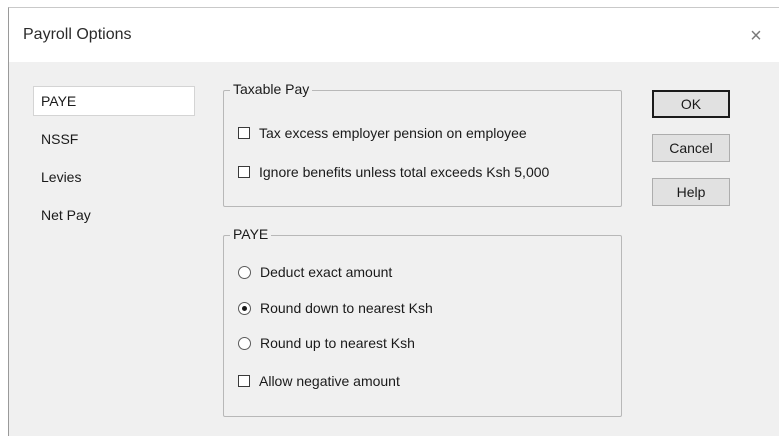 This screenshot has height=436, width=779. I want to click on help-button: Help, so click(691, 192).